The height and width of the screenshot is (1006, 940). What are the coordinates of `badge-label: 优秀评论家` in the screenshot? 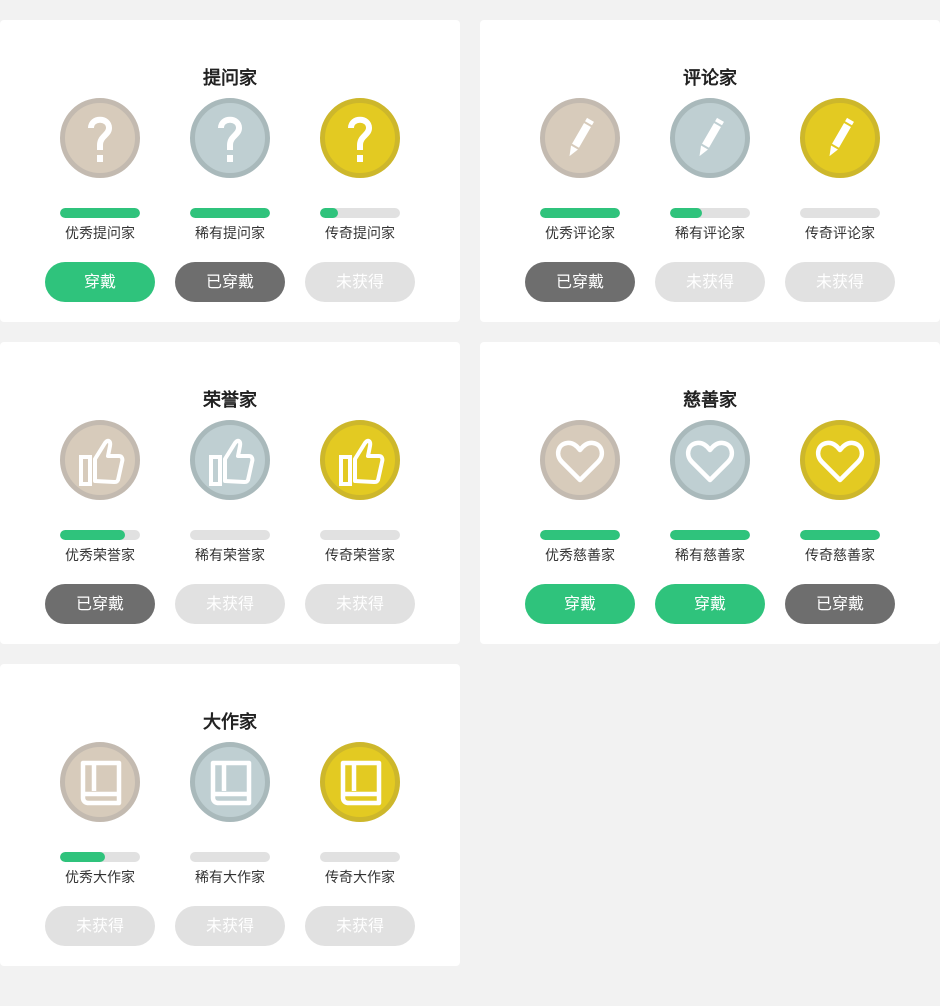 It's located at (580, 234).